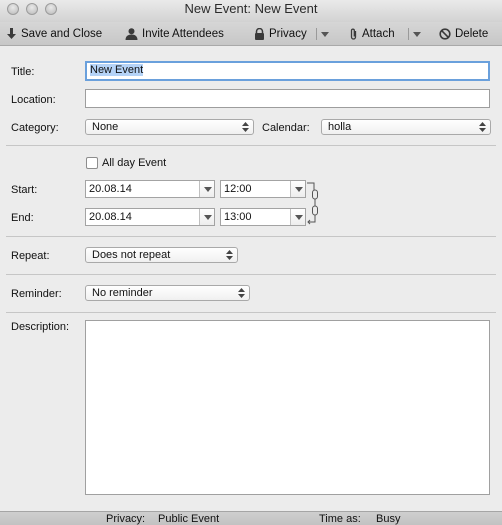  I want to click on start-time-value: 12:00, so click(238, 189).